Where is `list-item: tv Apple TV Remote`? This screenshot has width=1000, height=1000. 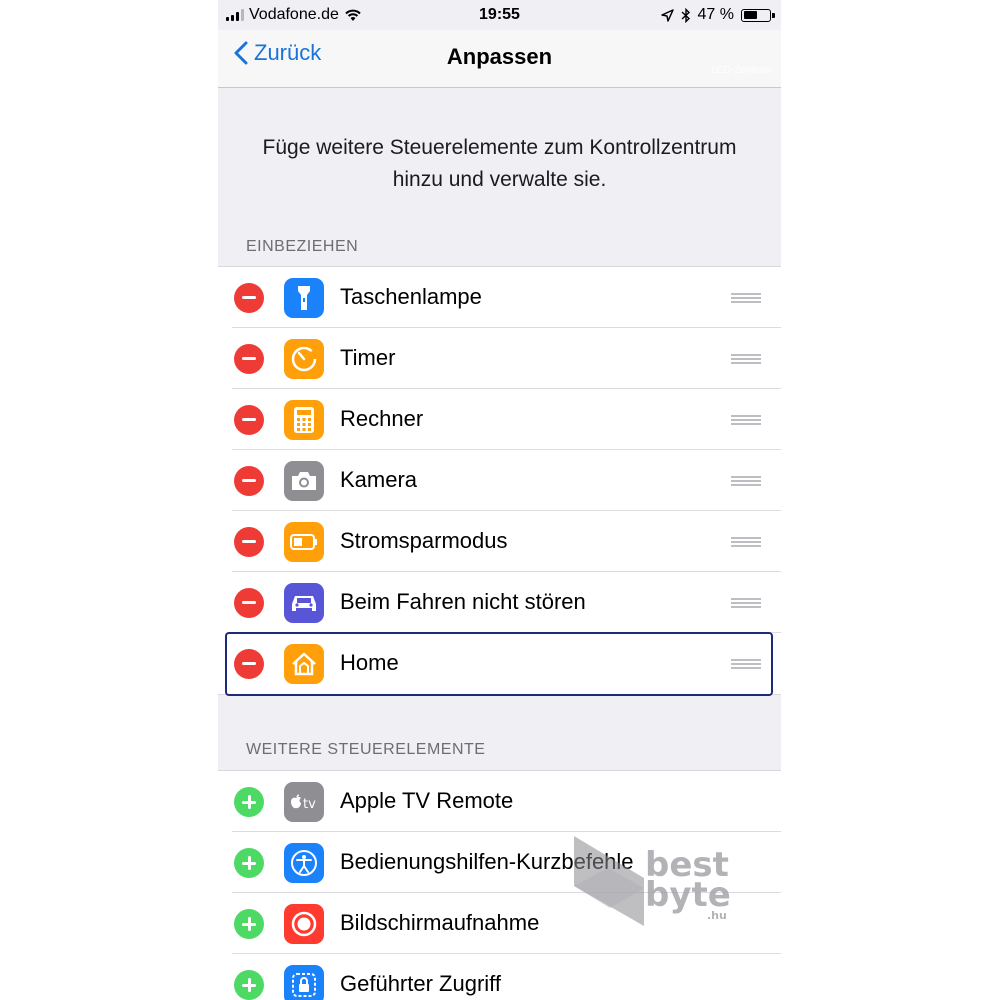 list-item: tv Apple TV Remote is located at coordinates (499, 801).